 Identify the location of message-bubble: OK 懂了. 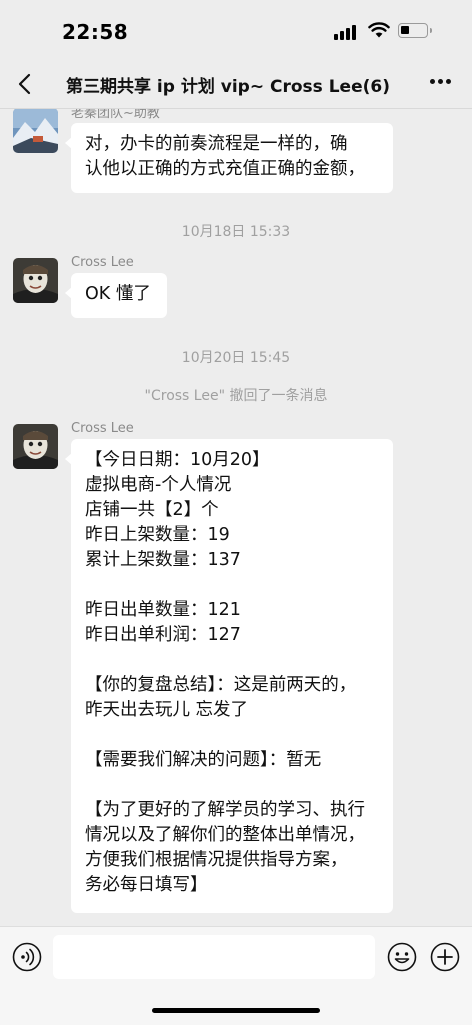
(116, 295).